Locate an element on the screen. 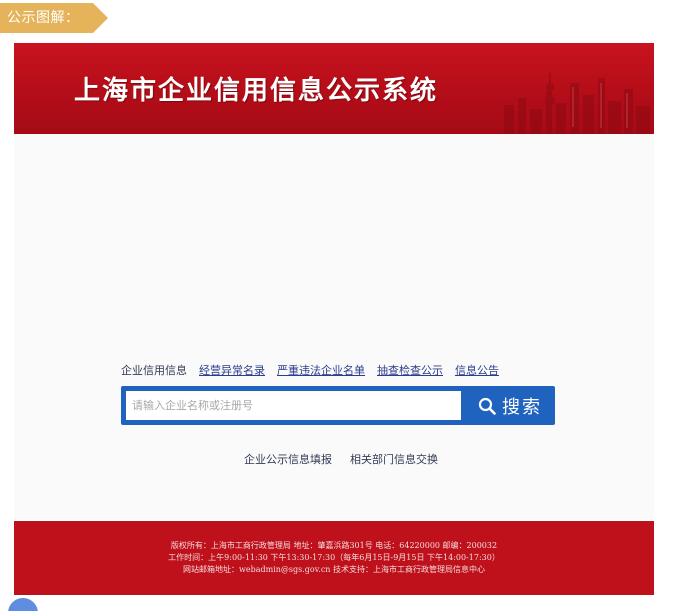 This screenshot has height=611, width=674. search-bar: 搜索 is located at coordinates (338, 405).